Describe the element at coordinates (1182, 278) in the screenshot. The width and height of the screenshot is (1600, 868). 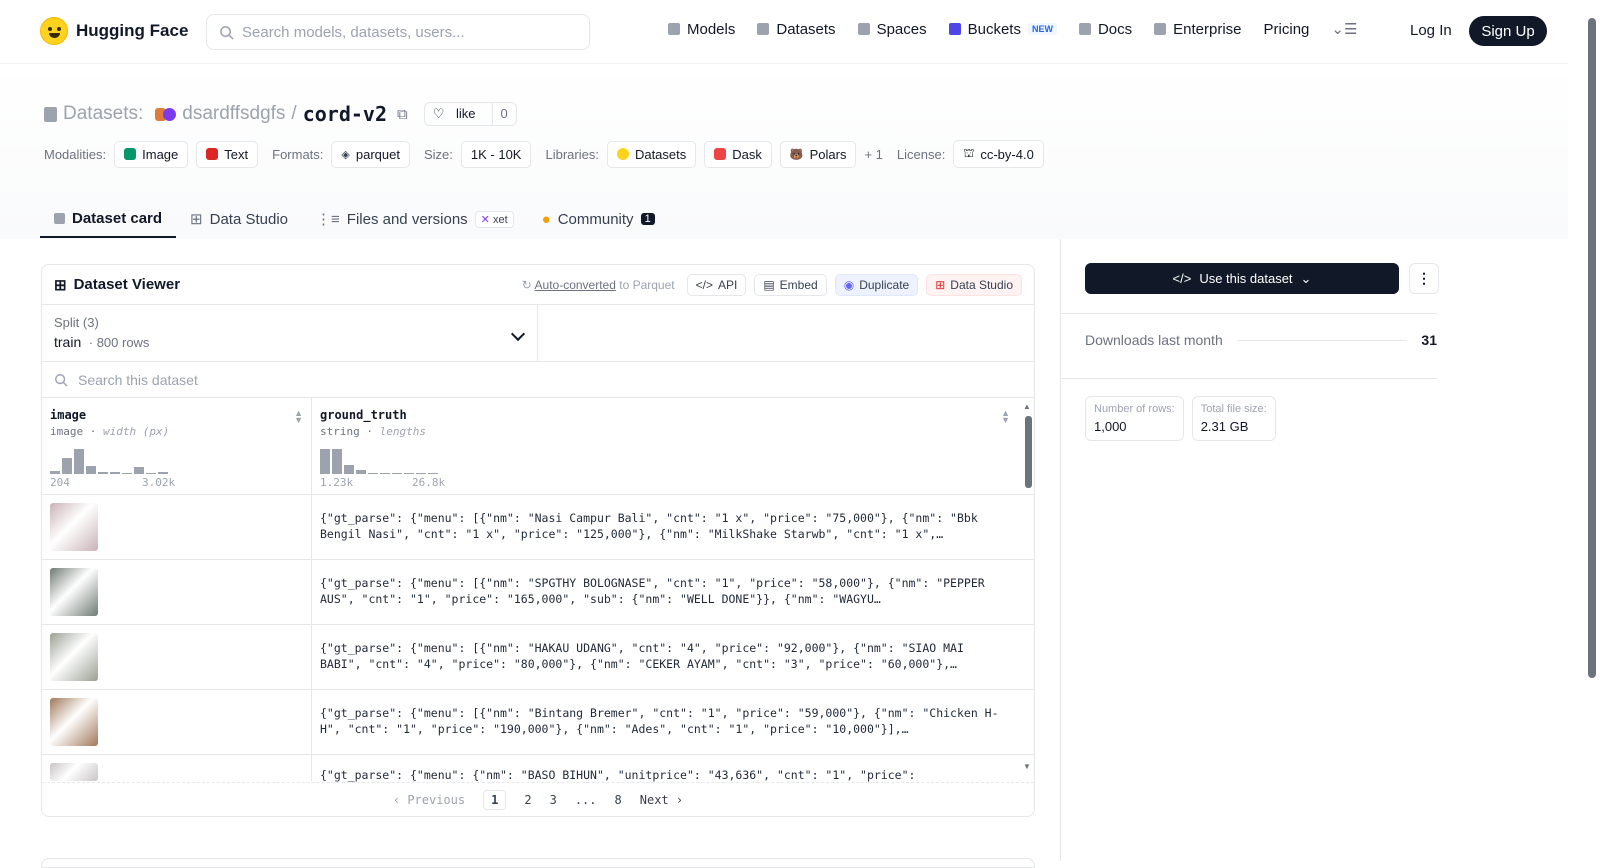
I see `code-icon: </>` at that location.